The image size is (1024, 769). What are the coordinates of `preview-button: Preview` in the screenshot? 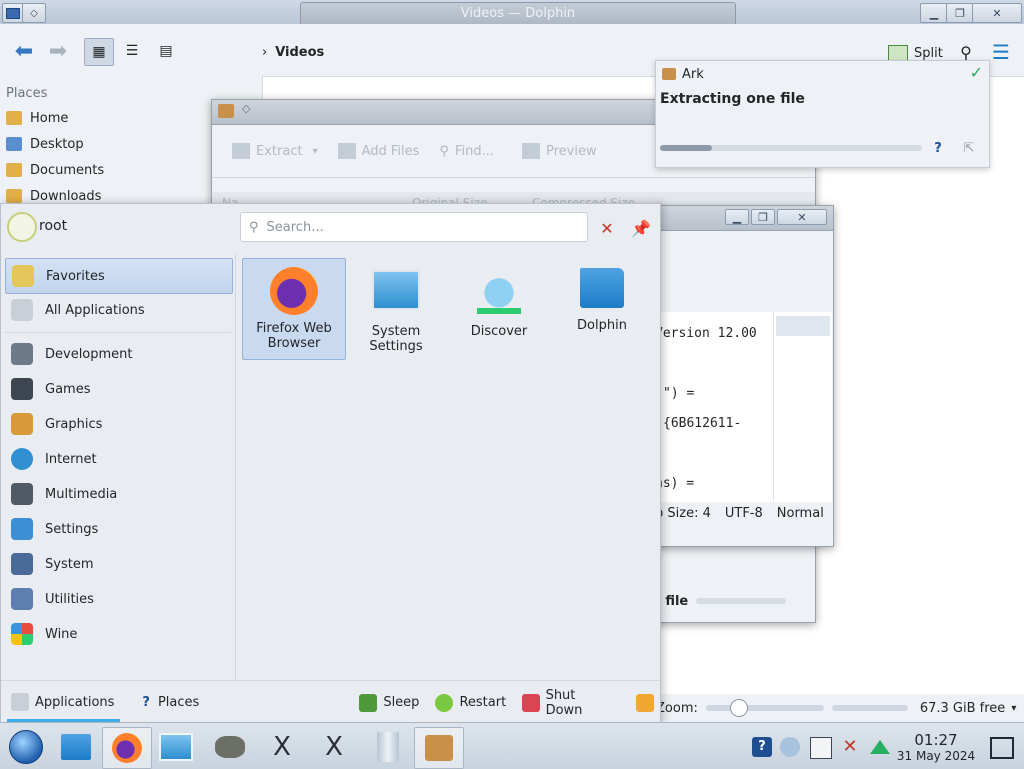 It's located at (559, 151).